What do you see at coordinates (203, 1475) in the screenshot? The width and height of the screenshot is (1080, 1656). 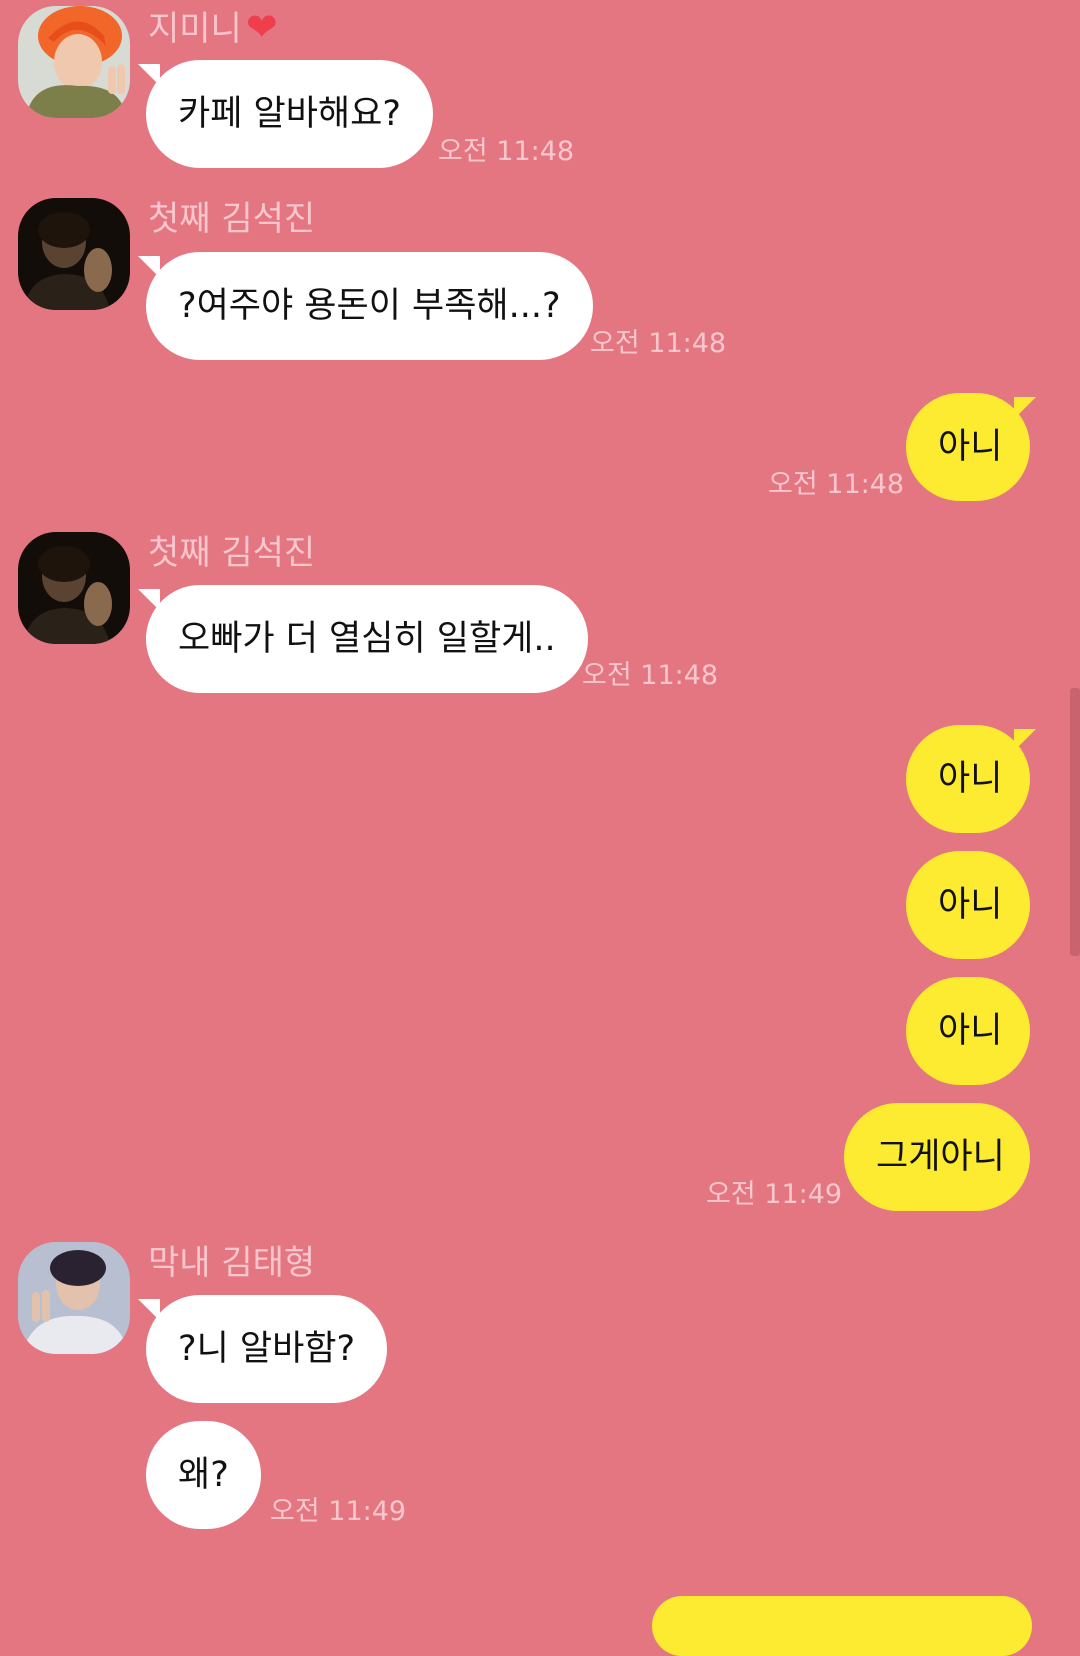 I see `message-bubble: 왜?` at bounding box center [203, 1475].